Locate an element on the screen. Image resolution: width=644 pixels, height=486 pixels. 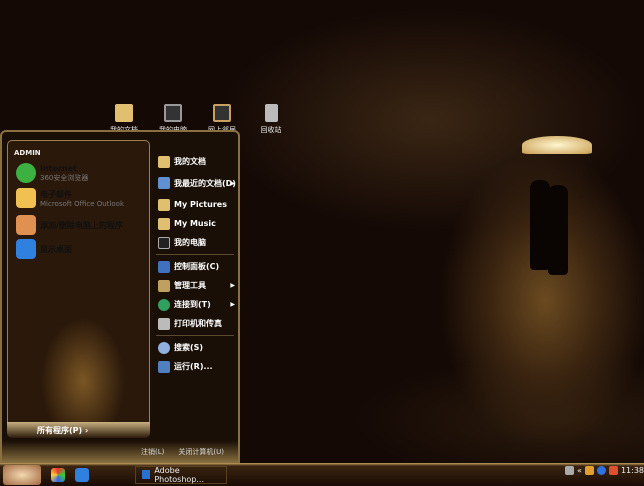
label: 所有程序(P) is located at coordinates (60, 430).